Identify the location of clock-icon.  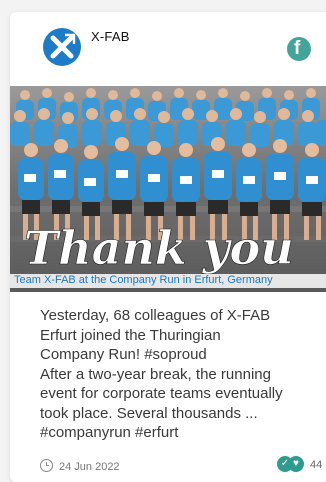
(46, 465).